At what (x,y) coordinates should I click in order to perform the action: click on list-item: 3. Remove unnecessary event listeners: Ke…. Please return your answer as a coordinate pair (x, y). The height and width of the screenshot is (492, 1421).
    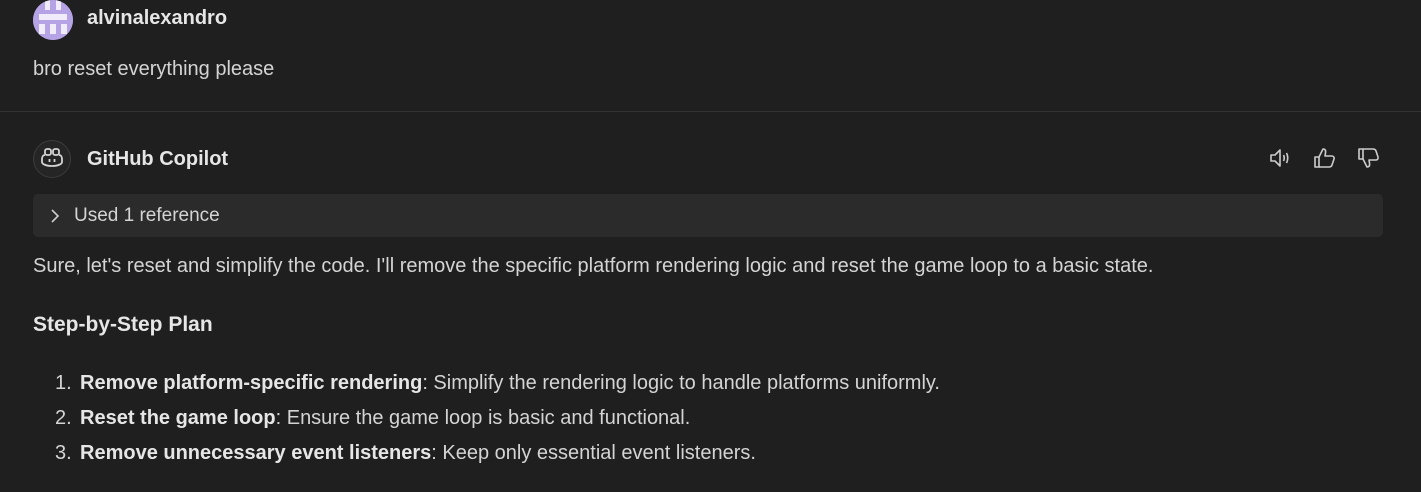
    Looking at the image, I should click on (497, 458).